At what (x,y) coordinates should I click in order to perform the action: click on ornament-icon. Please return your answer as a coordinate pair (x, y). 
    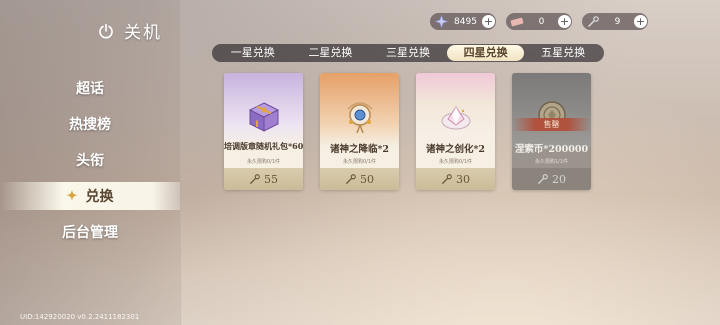
    Looking at the image, I should click on (359, 118).